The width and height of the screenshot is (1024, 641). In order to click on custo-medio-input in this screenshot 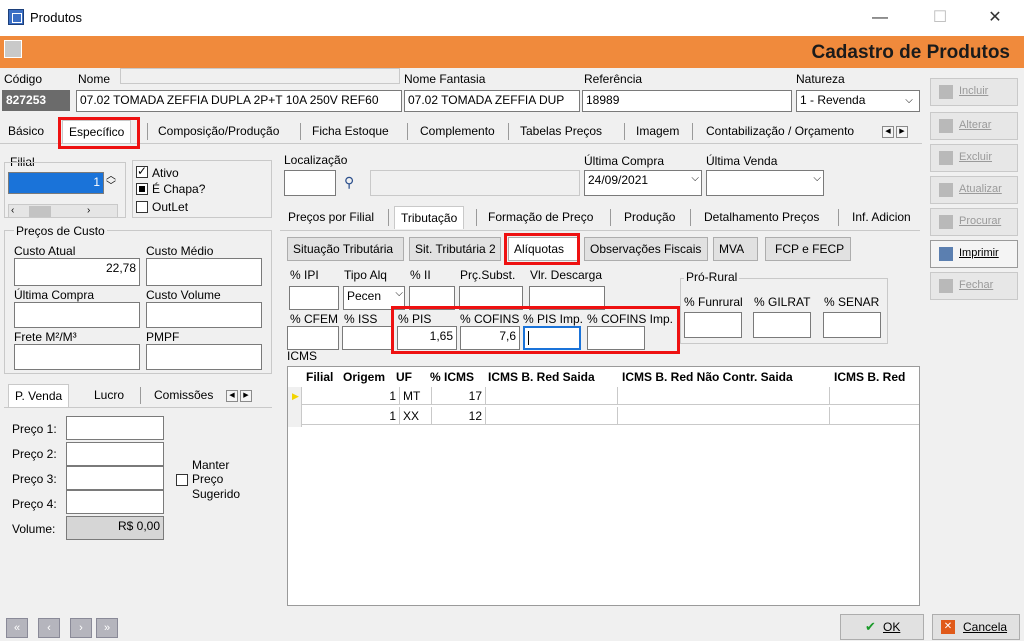, I will do `click(204, 272)`.